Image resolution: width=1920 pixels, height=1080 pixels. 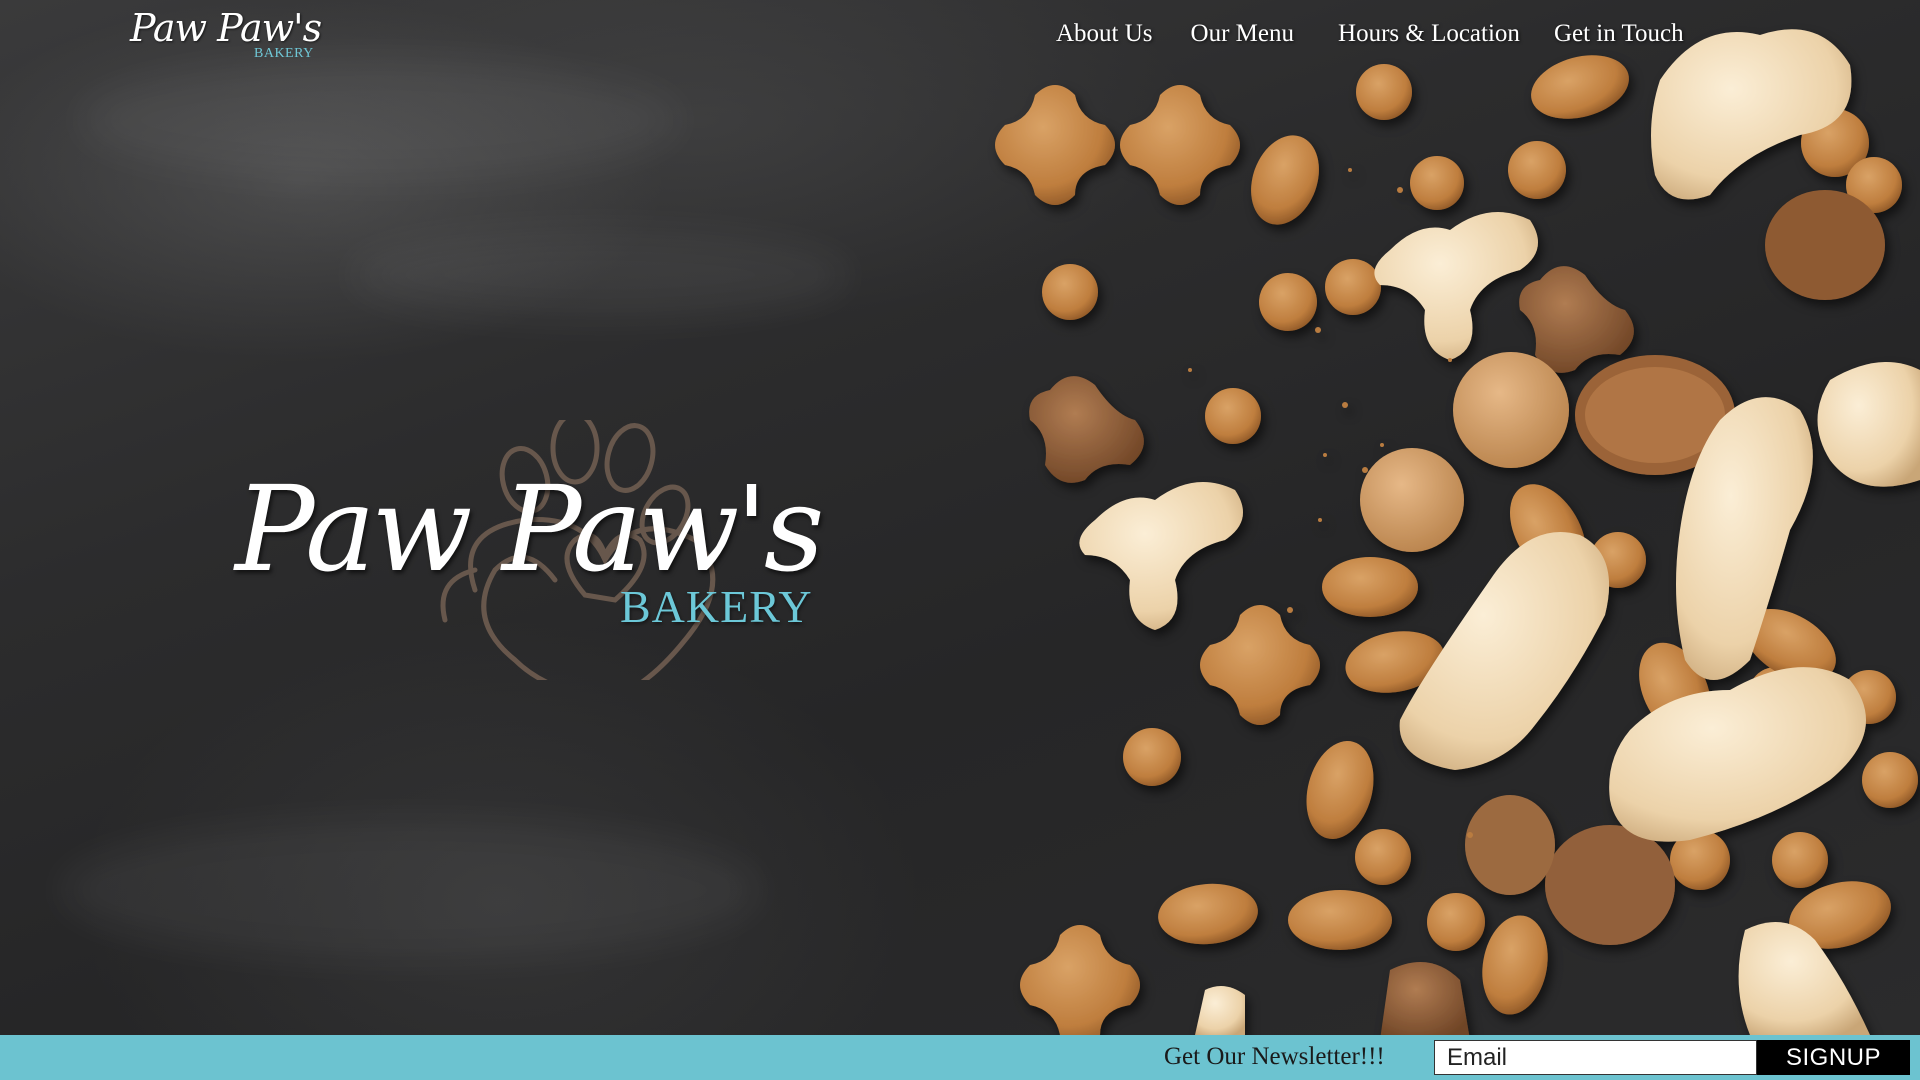 What do you see at coordinates (1274, 1056) in the screenshot?
I see `newsletter-label: Get Our Newsletter!!!` at bounding box center [1274, 1056].